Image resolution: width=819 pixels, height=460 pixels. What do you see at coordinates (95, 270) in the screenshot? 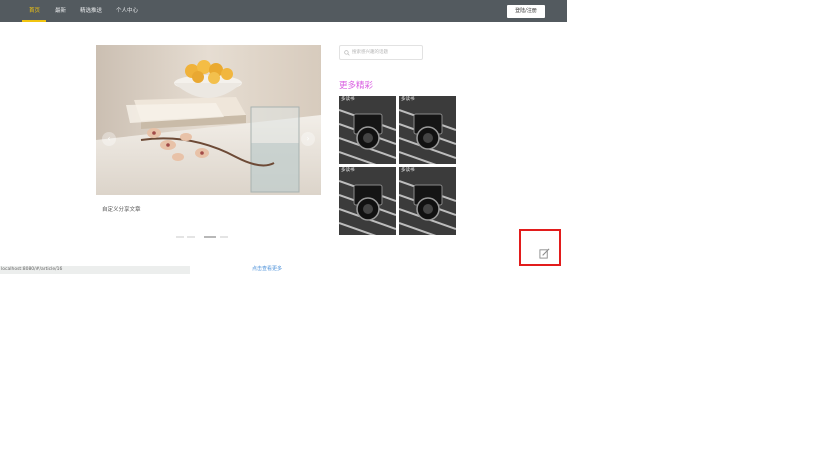
I see `status-url: localhost:8080/#/article/16` at bounding box center [95, 270].